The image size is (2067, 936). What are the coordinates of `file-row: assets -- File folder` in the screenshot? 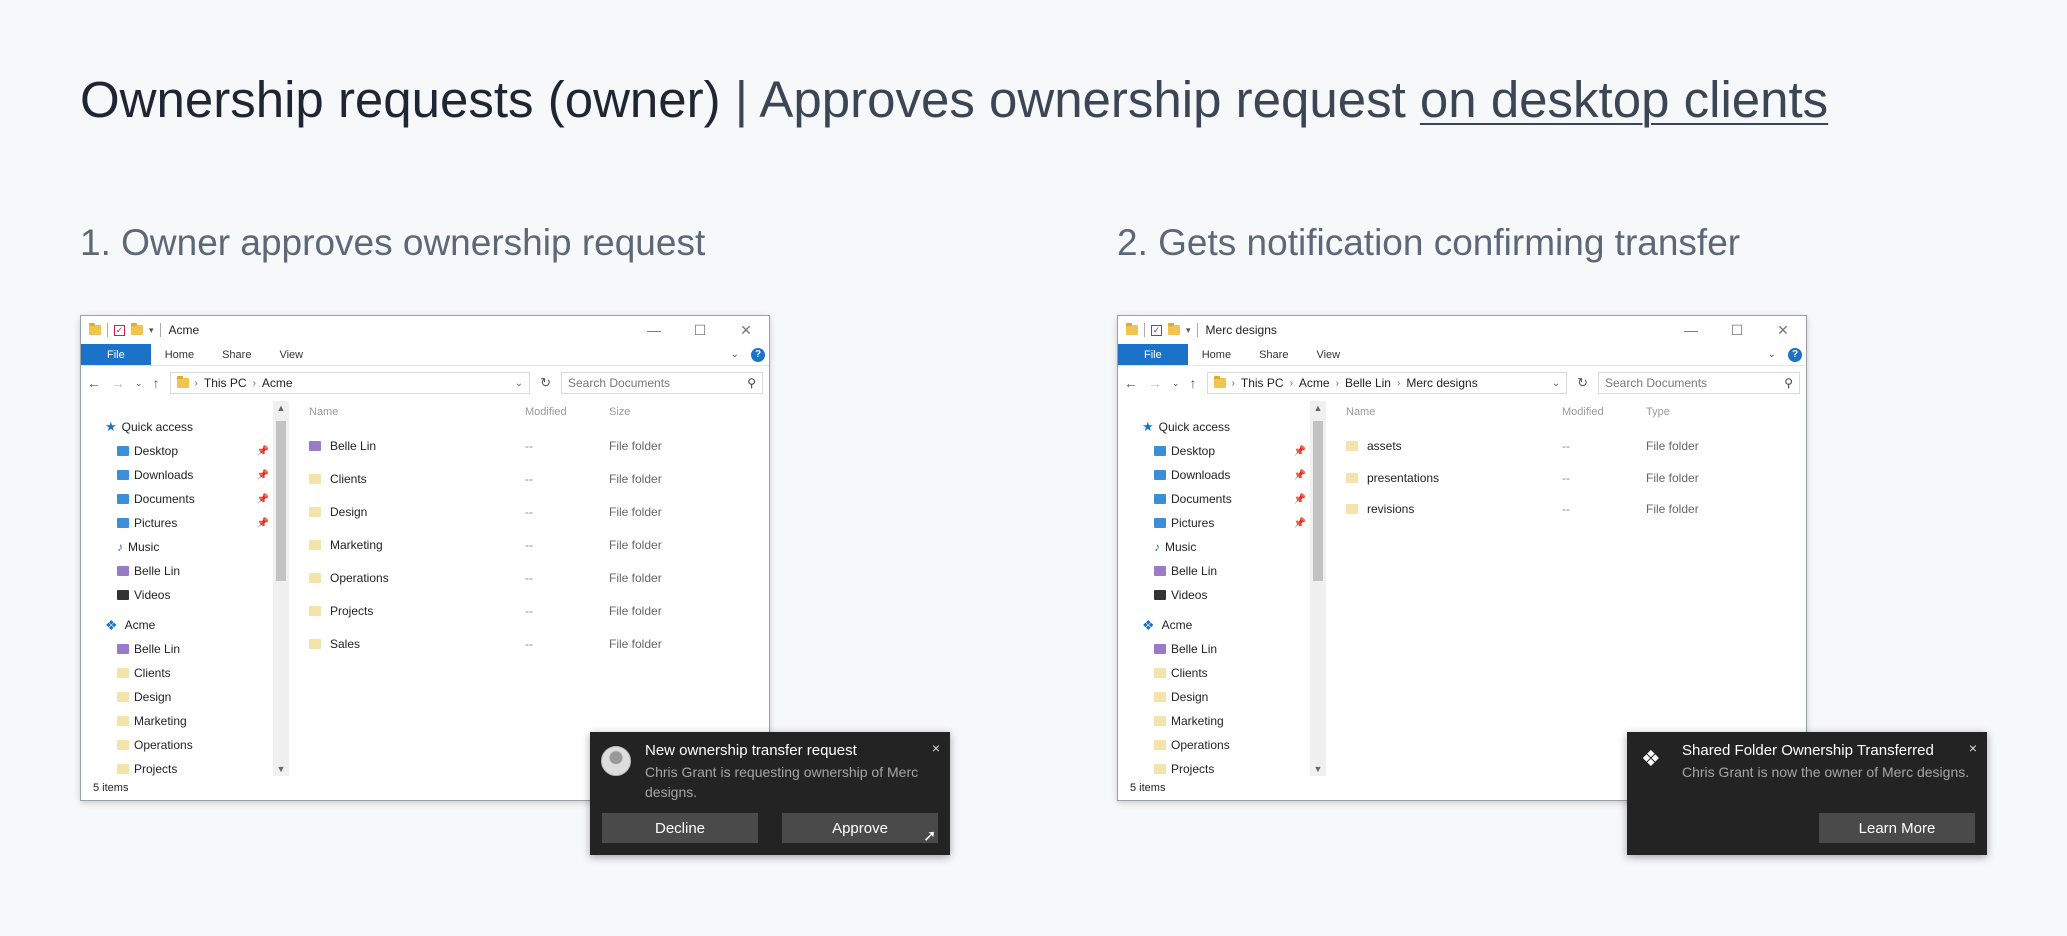 It's located at (1576, 445).